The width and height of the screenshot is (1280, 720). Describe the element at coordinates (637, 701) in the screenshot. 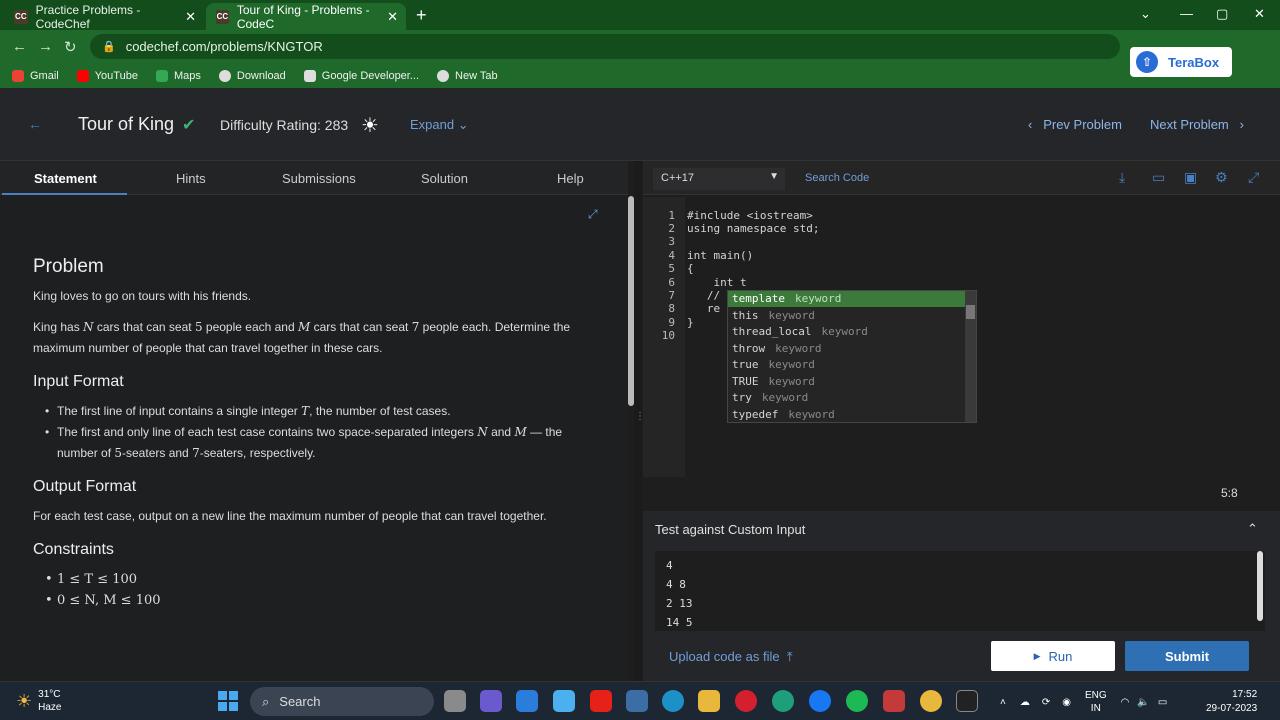

I see `store-icon` at that location.